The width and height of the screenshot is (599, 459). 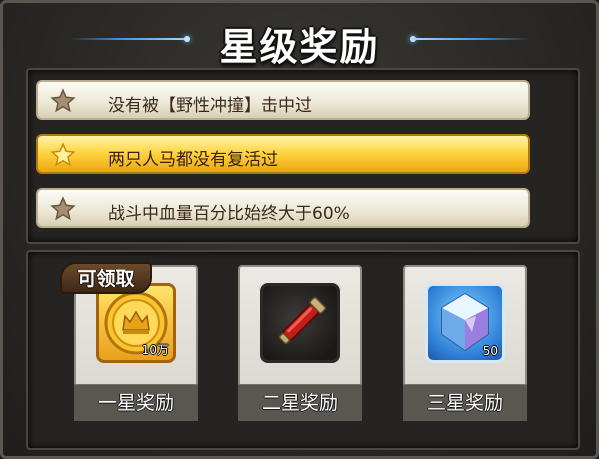 What do you see at coordinates (106, 278) in the screenshot?
I see `claimable-badge: 可领取` at bounding box center [106, 278].